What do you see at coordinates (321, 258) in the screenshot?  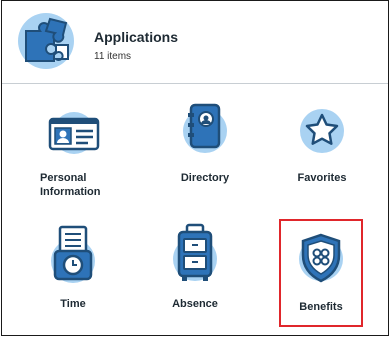 I see `shield-icon` at bounding box center [321, 258].